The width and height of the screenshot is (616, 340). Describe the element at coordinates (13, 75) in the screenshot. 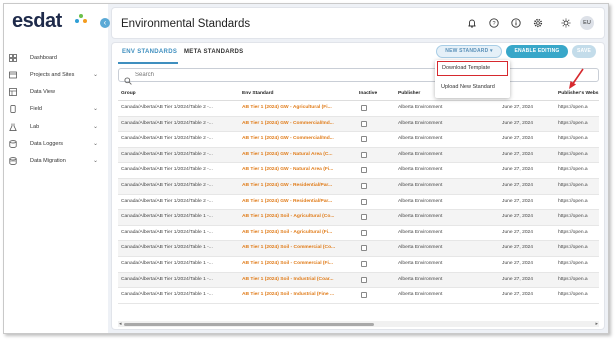

I see `projects-icon` at that location.